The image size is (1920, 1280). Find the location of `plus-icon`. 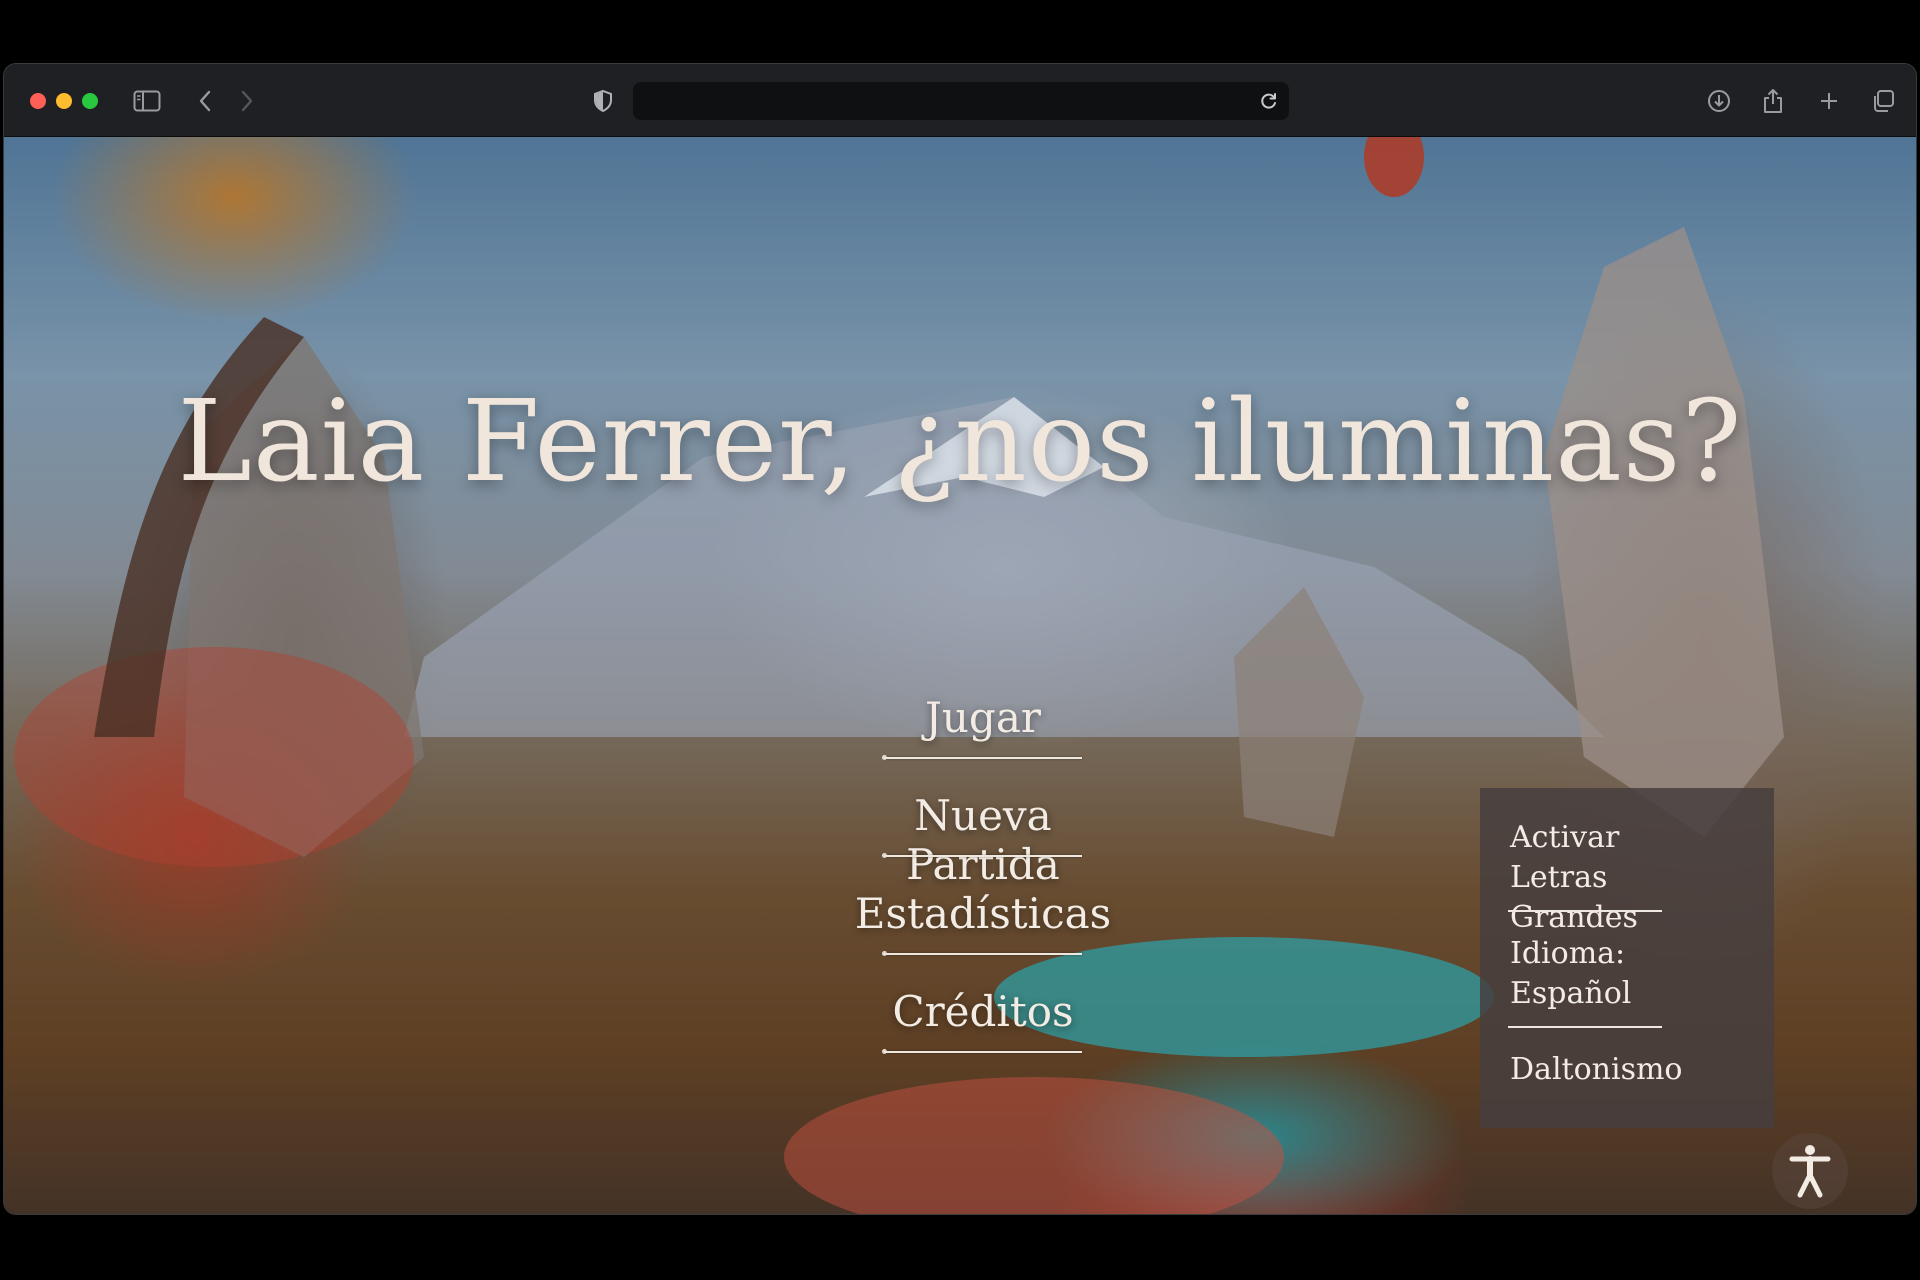

plus-icon is located at coordinates (1829, 101).